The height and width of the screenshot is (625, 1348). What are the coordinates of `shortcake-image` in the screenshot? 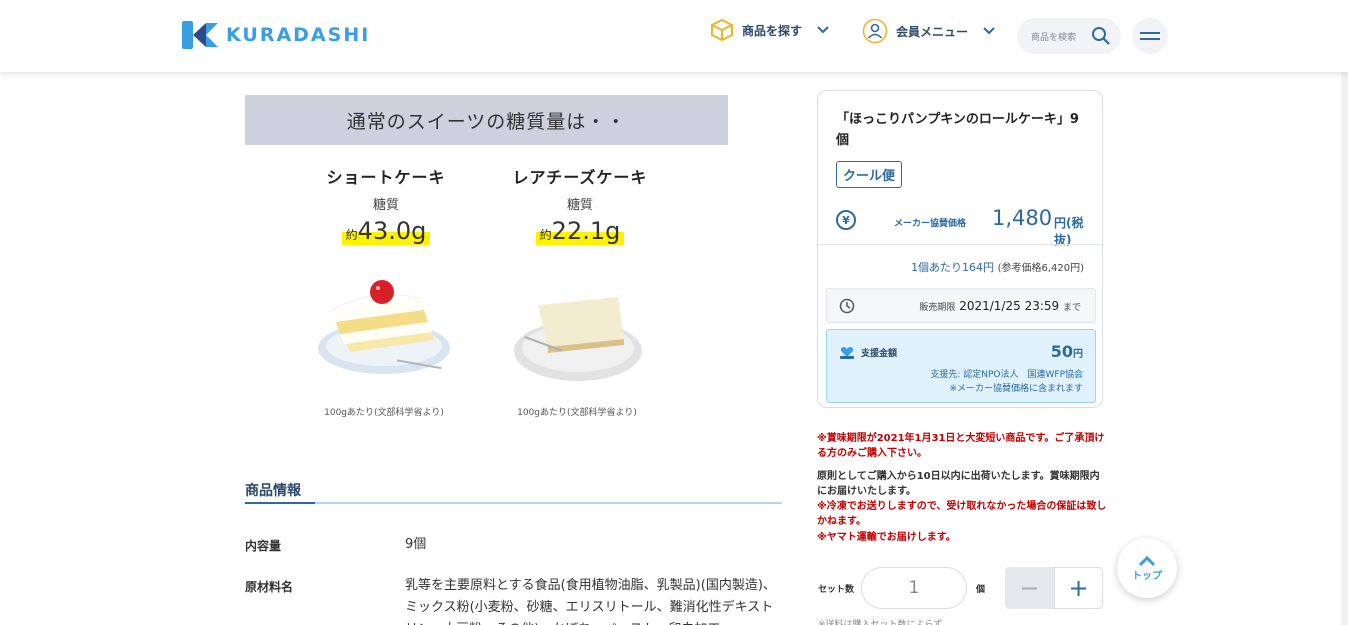 It's located at (384, 327).